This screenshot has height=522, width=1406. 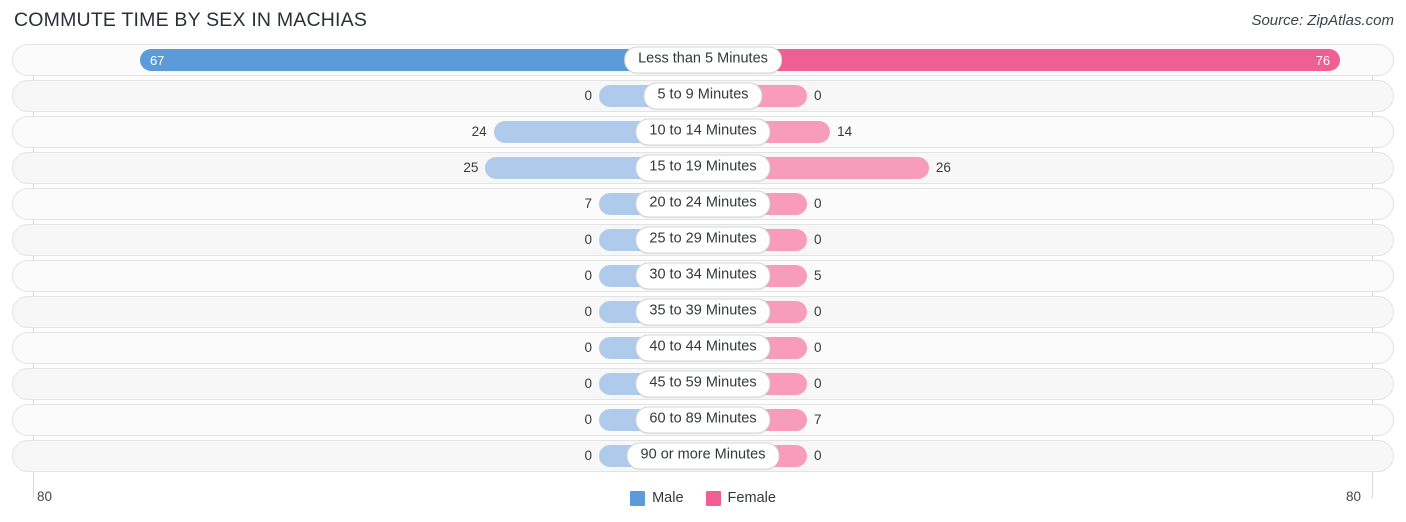 I want to click on legend-item-male: Male, so click(x=657, y=498).